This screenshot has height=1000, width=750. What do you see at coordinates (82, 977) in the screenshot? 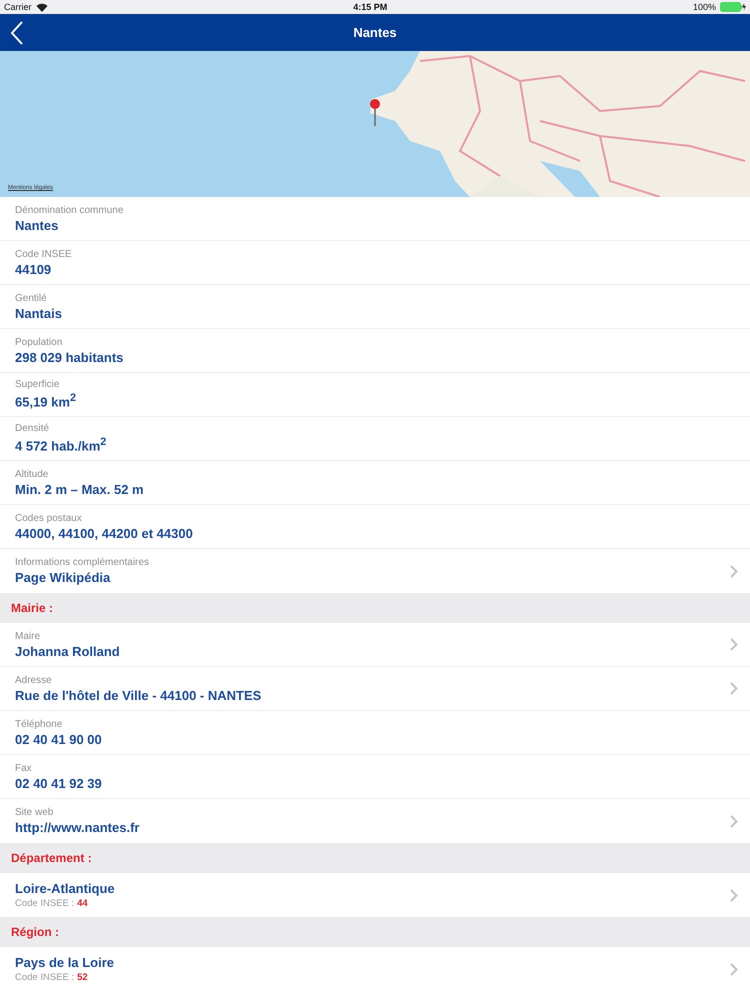
I see `code-value: 52` at bounding box center [82, 977].